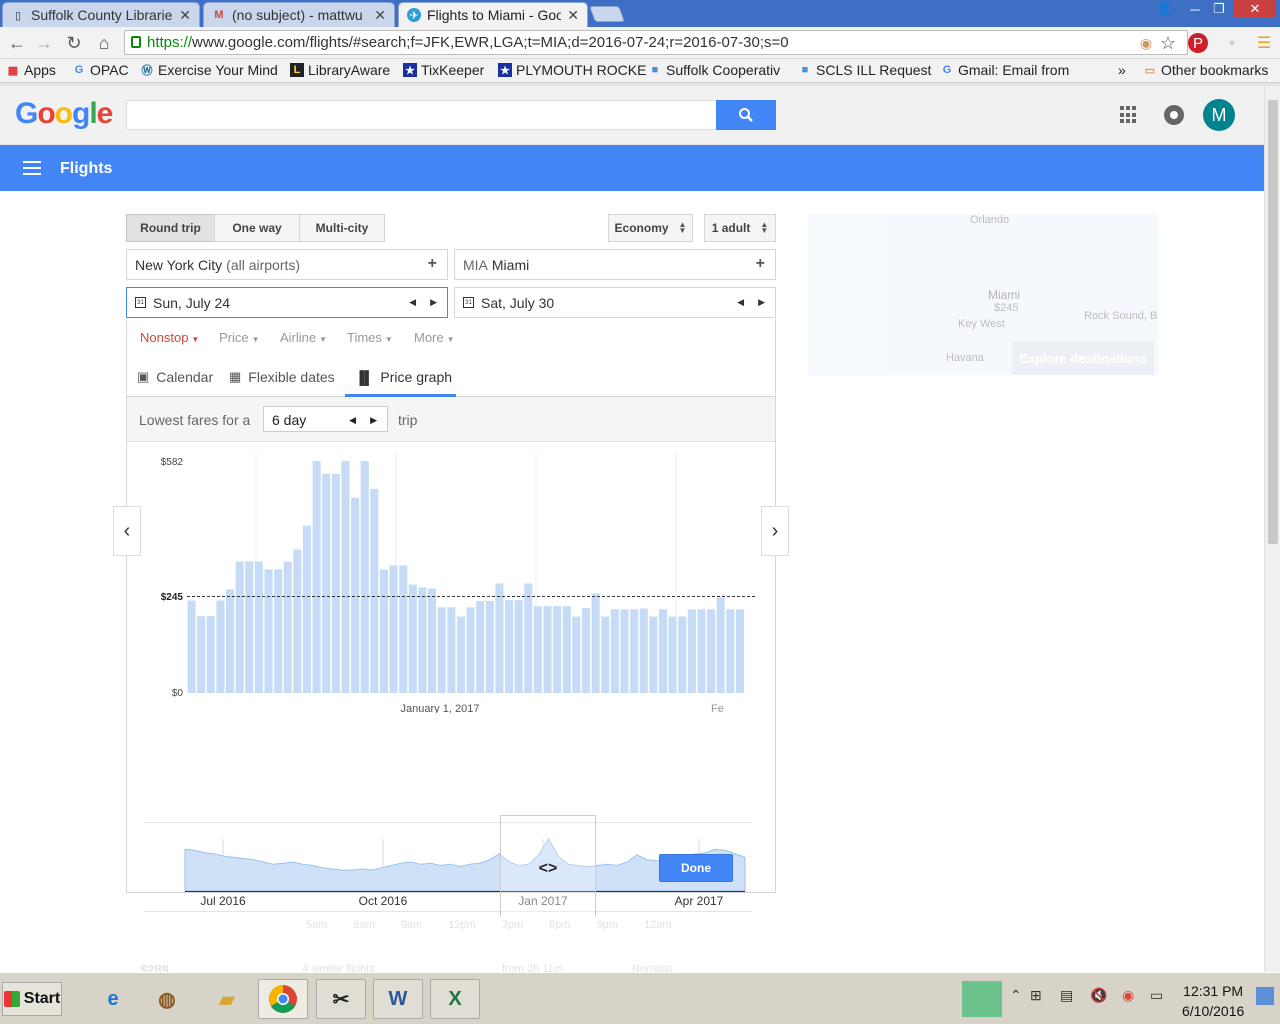  Describe the element at coordinates (573, 15) in the screenshot. I see `close-tab-icon: ✕` at that location.